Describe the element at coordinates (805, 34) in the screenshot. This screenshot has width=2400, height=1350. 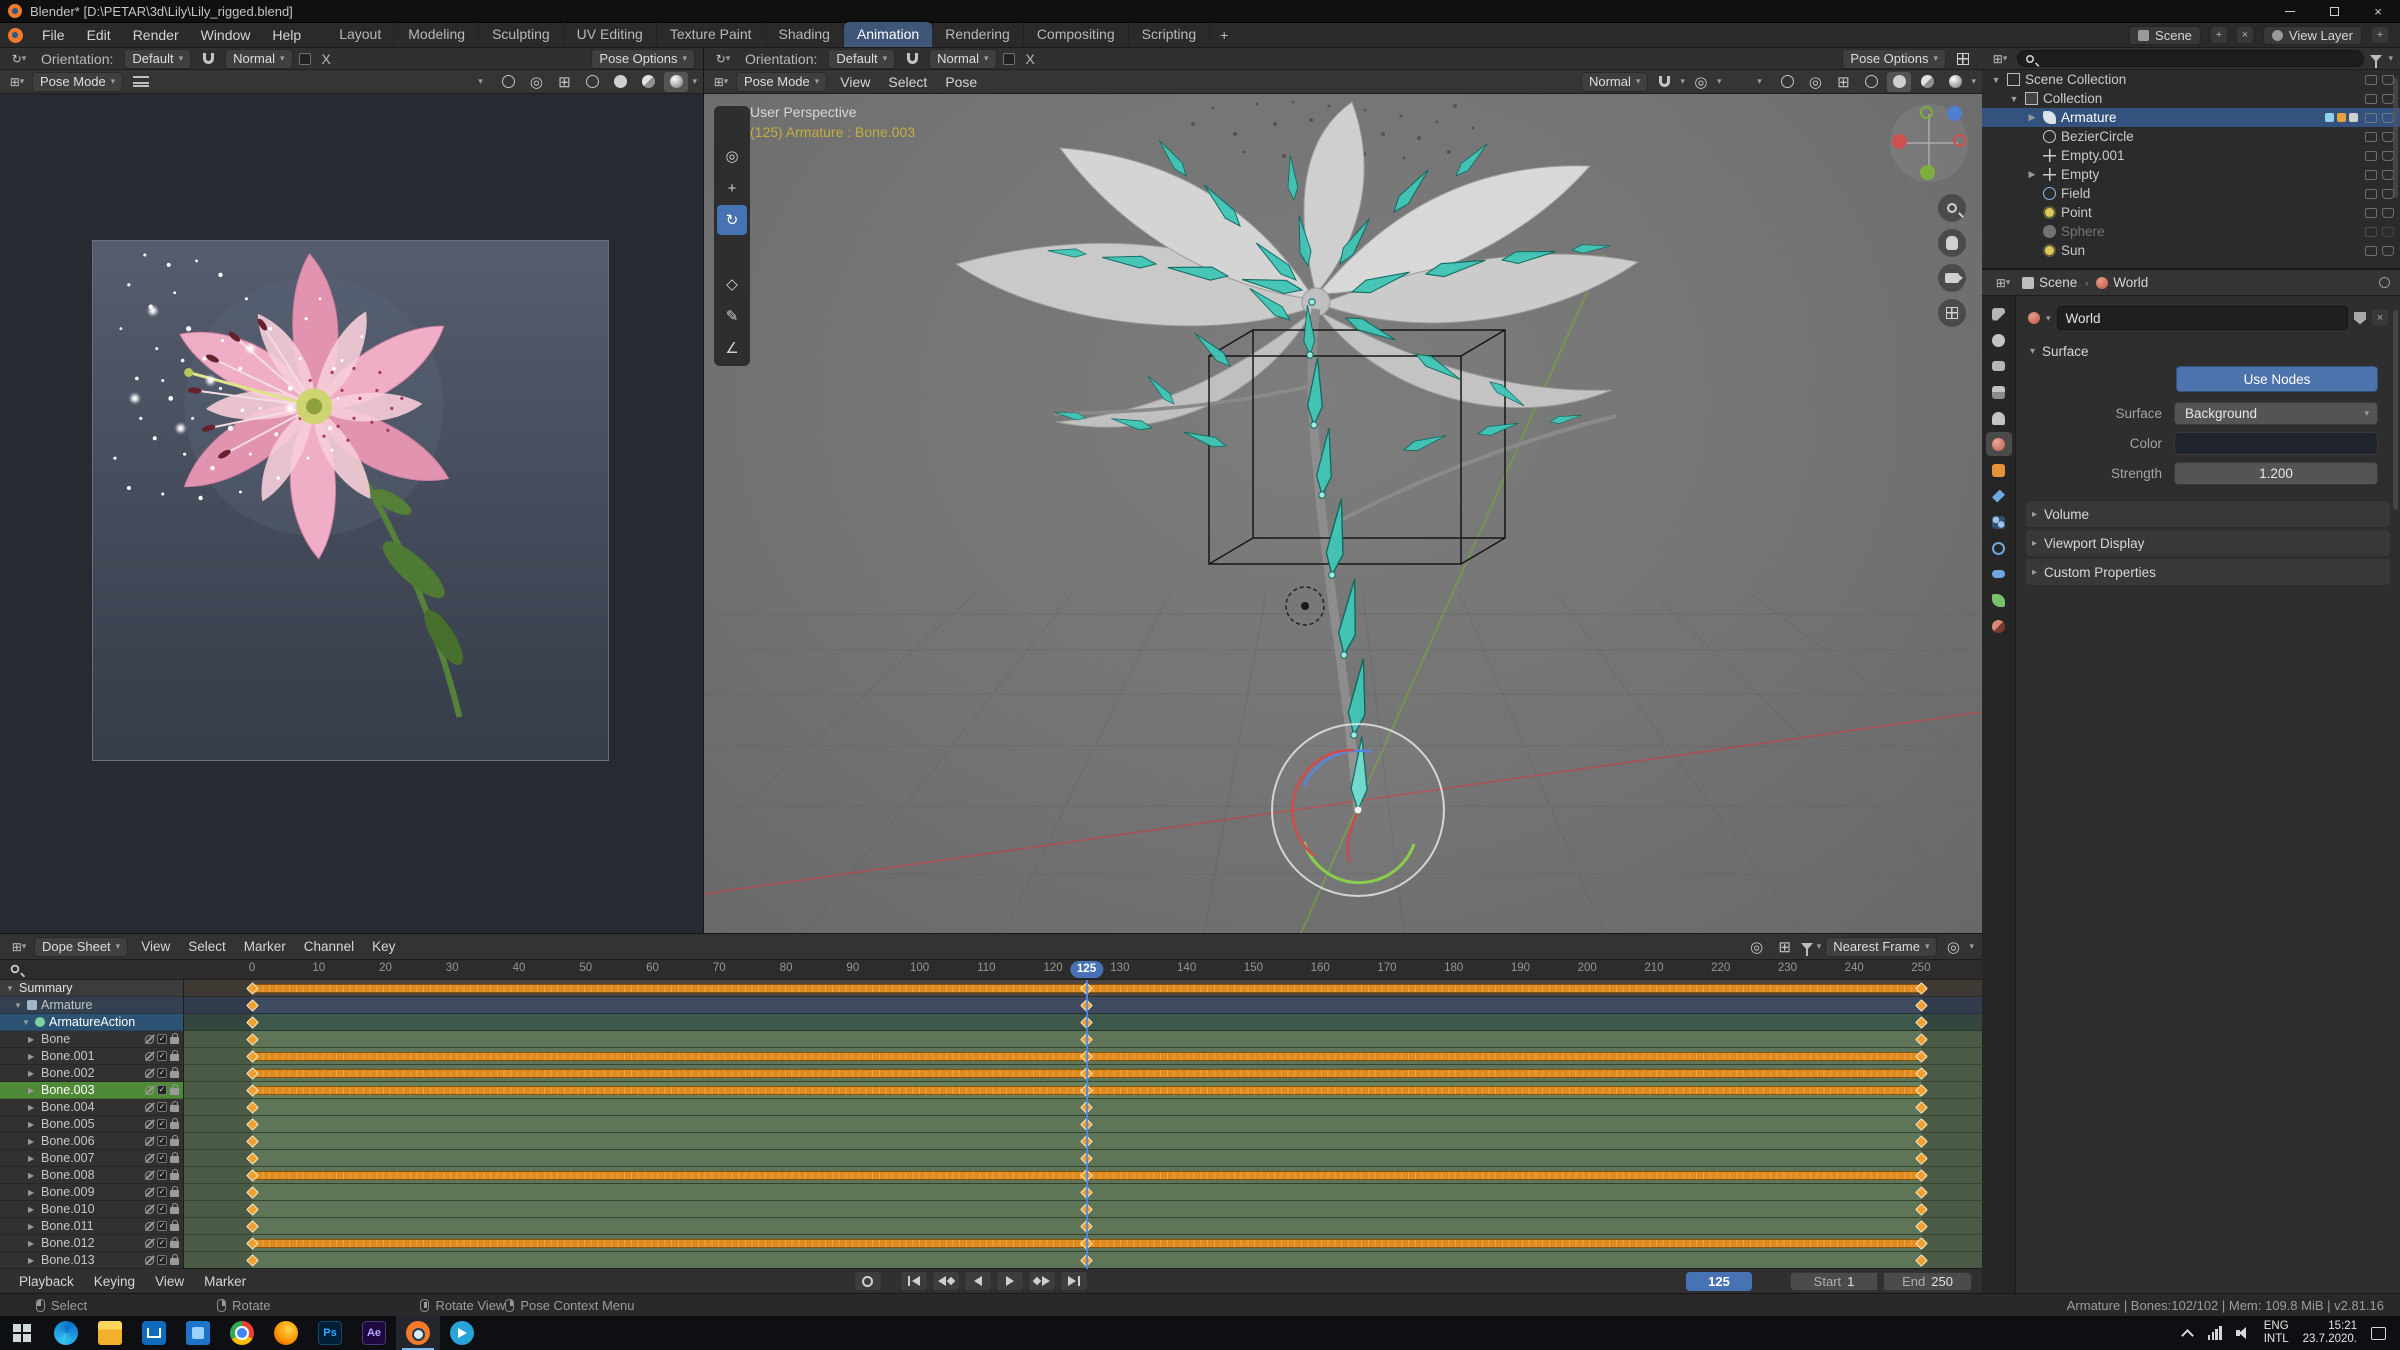
I see `workspace-tab: Shading` at that location.